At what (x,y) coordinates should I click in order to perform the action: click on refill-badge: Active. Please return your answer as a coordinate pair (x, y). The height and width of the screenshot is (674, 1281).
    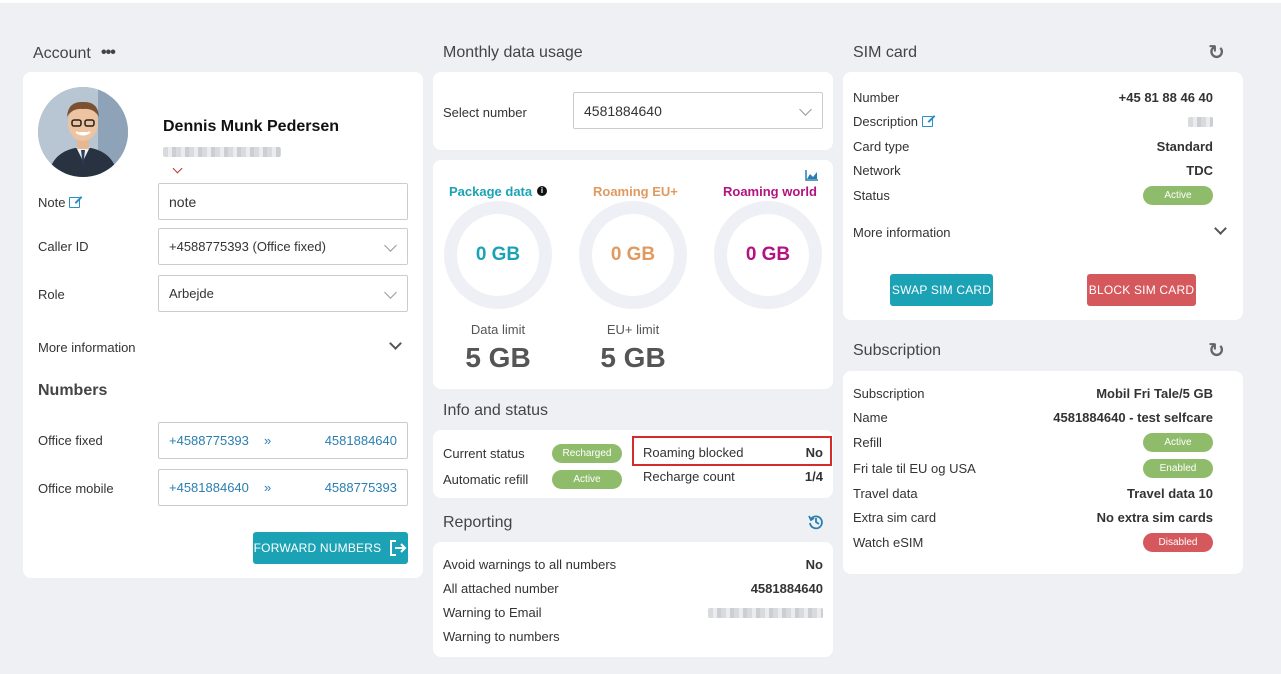
    Looking at the image, I should click on (1178, 442).